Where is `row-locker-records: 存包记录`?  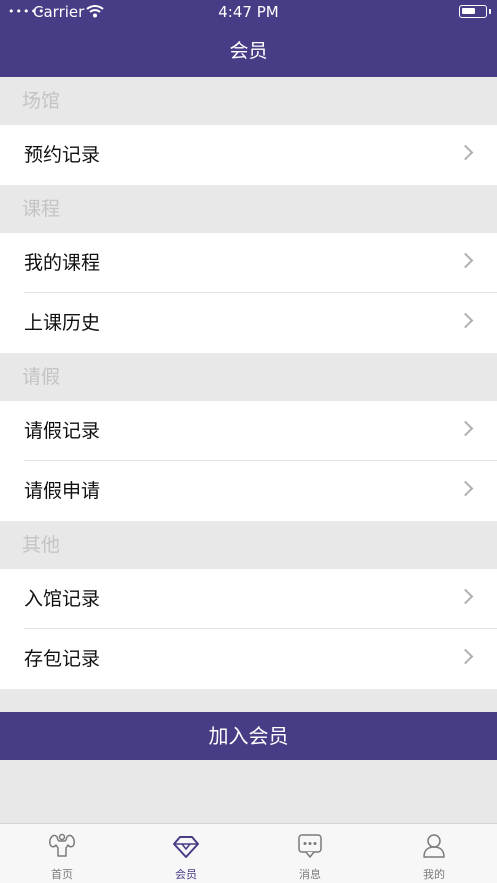 row-locker-records: 存包记录 is located at coordinates (248, 659).